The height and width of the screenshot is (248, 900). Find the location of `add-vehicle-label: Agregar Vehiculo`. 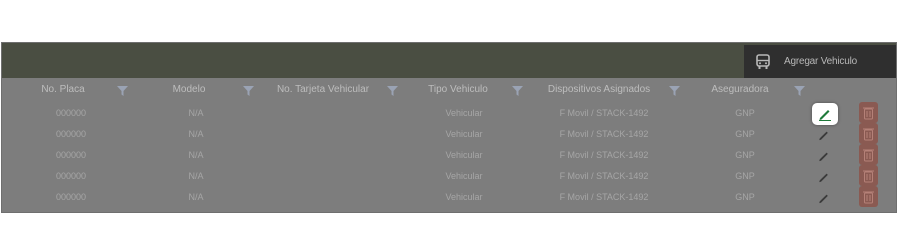

add-vehicle-label: Agregar Vehiculo is located at coordinates (820, 61).